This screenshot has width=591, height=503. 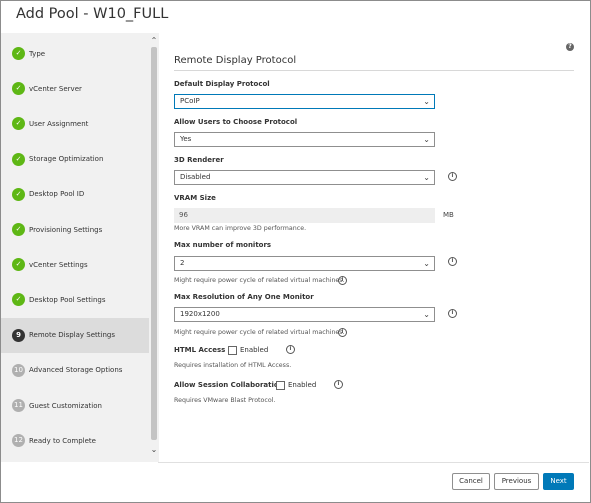 I want to click on wizard-step: ✓ Storage Optimization, so click(x=75, y=159).